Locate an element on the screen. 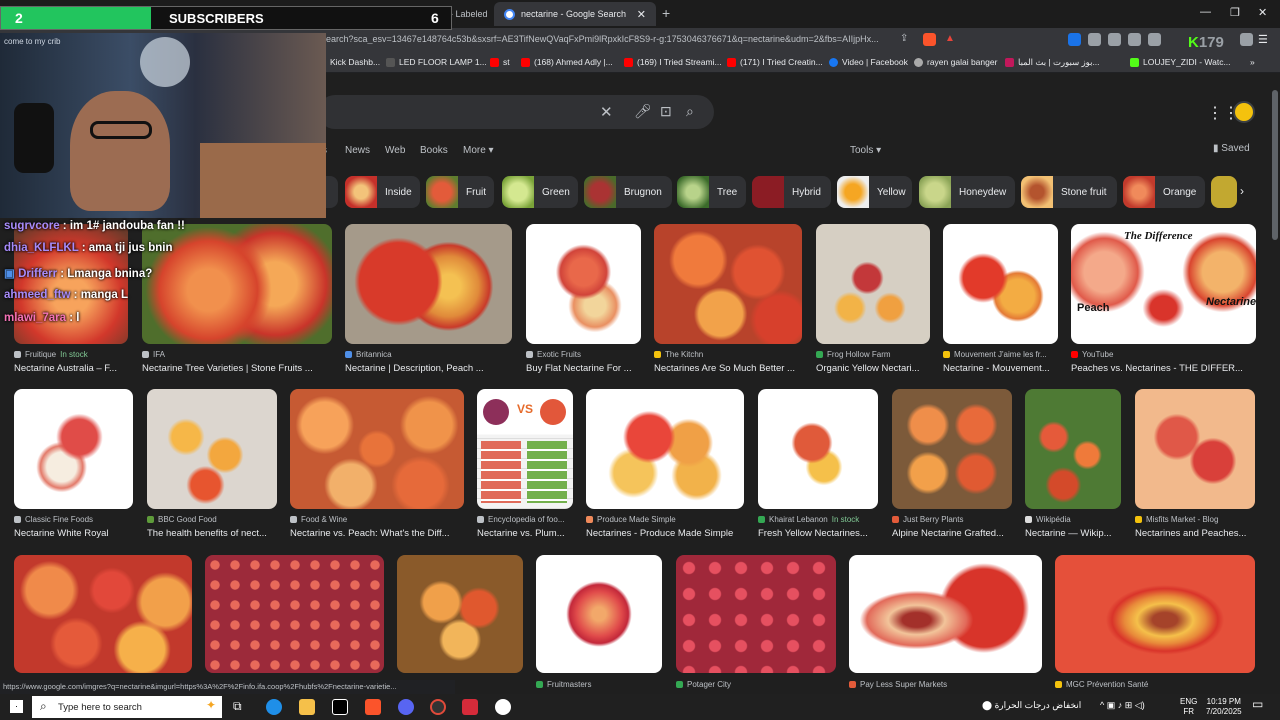 Image resolution: width=1280 pixels, height=720 pixels. language-indicator: ENG FR is located at coordinates (1188, 707).